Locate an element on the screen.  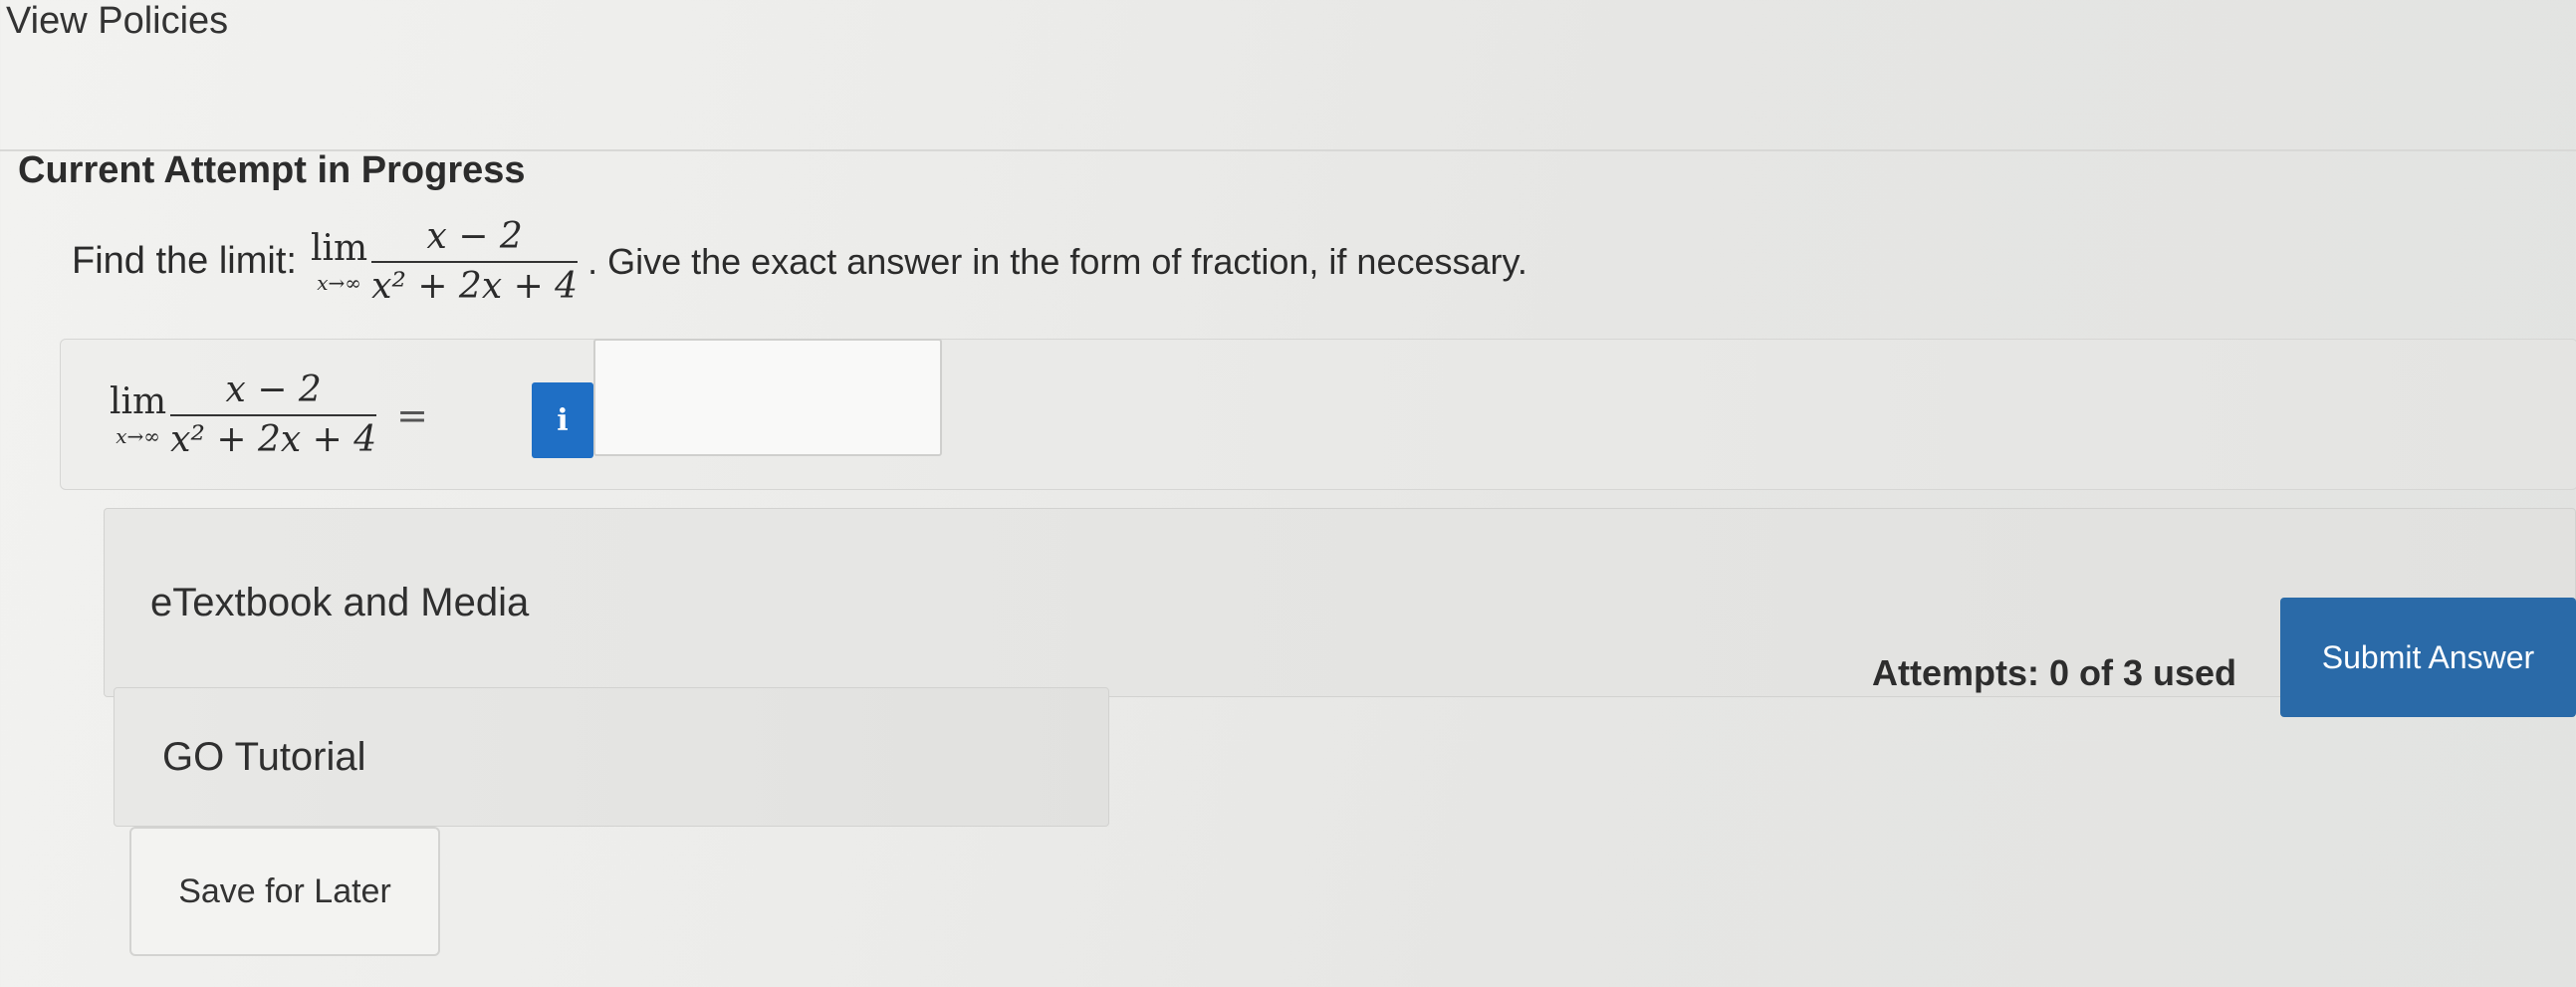
question-limit-operator: lim x→∞ is located at coordinates (339, 261).